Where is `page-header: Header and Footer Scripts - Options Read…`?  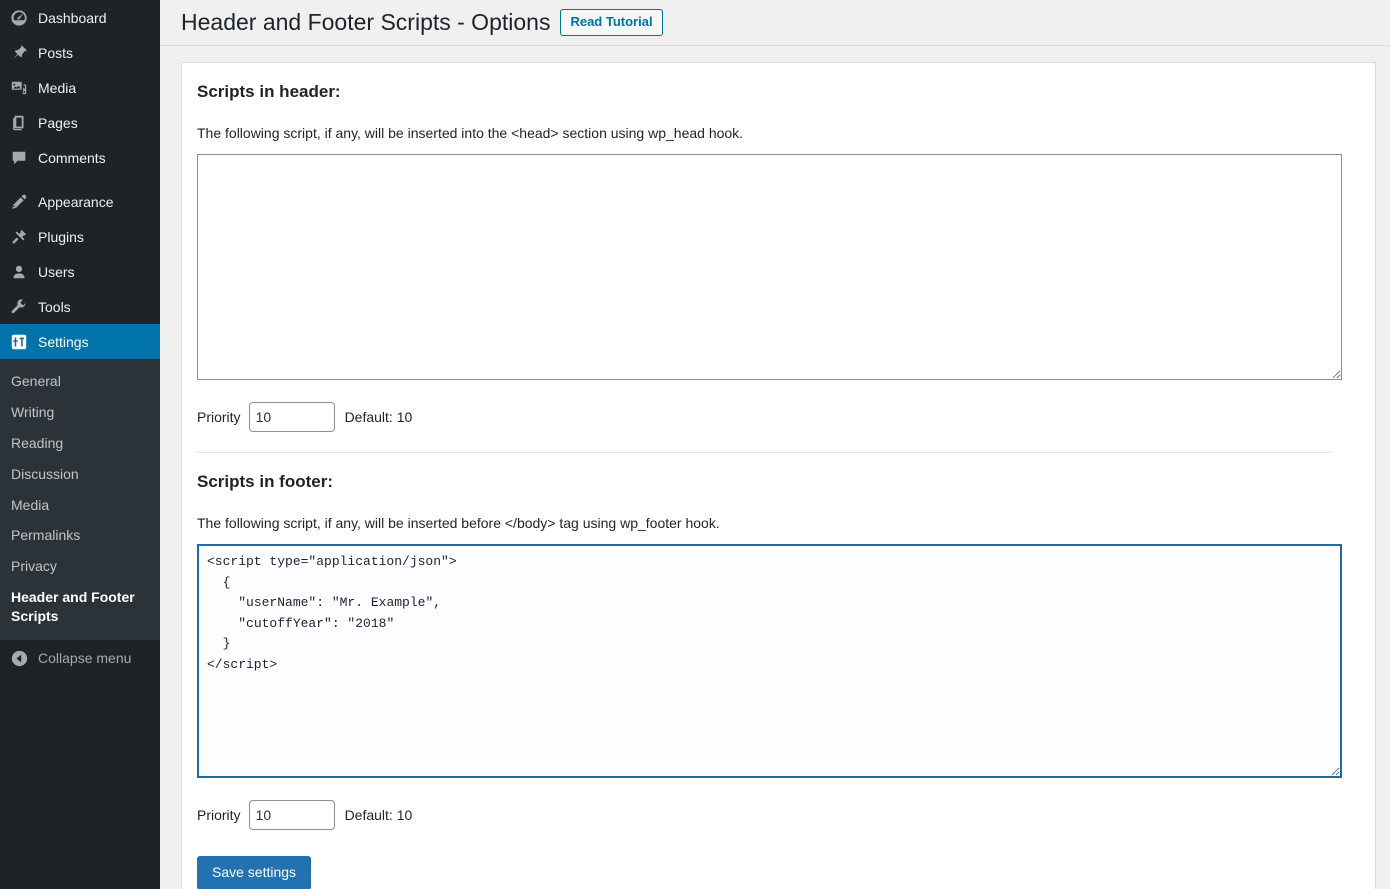 page-header: Header and Footer Scripts - Options Read… is located at coordinates (775, 23).